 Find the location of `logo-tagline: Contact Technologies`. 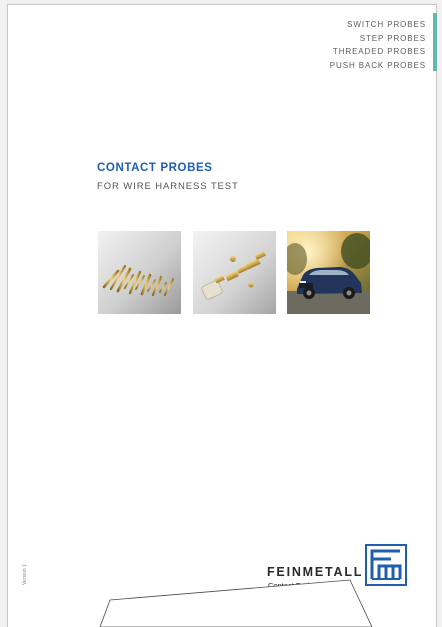

logo-tagline: Contact Technologies is located at coordinates (304, 585).